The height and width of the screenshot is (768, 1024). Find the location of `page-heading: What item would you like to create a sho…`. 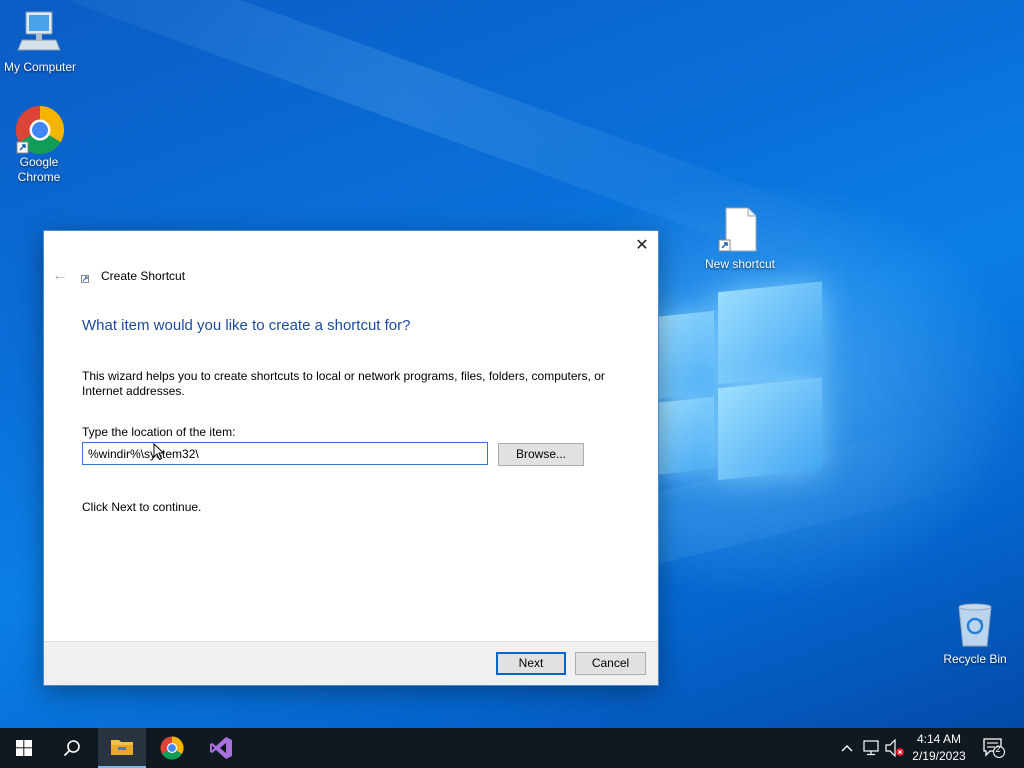

page-heading: What item would you like to create a sho… is located at coordinates (246, 325).